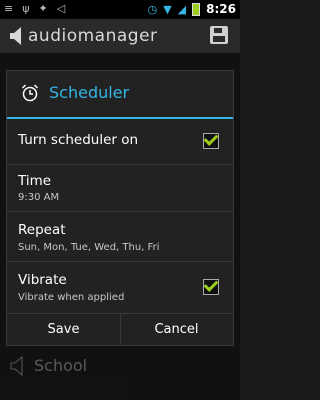 The image size is (320, 400). What do you see at coordinates (182, 9) in the screenshot?
I see `signal-icon: ◢` at bounding box center [182, 9].